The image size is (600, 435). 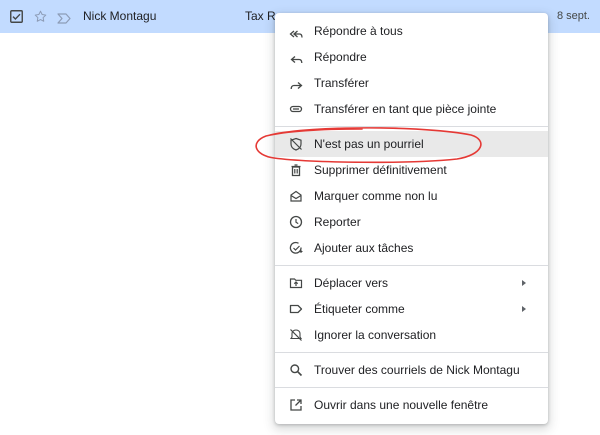 I want to click on menu-item-not-spam: N'est pas un pourriel, so click(x=411, y=144).